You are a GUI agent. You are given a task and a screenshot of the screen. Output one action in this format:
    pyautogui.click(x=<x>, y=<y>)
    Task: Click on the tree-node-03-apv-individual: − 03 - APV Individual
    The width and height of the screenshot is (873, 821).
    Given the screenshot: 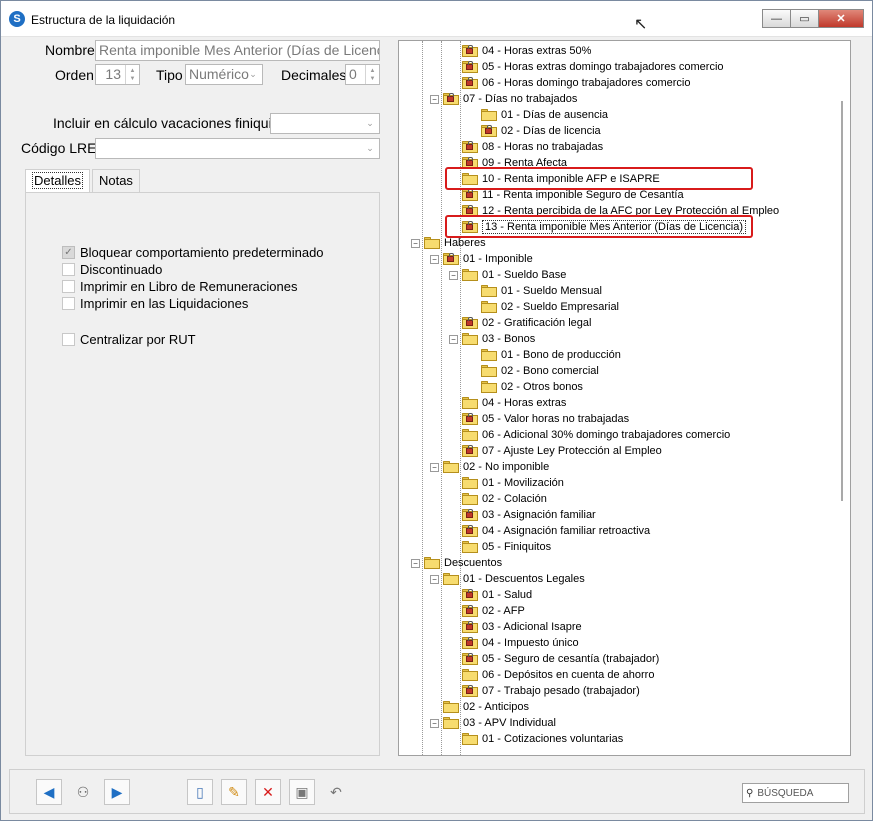 What is the action you would take?
    pyautogui.click(x=493, y=723)
    